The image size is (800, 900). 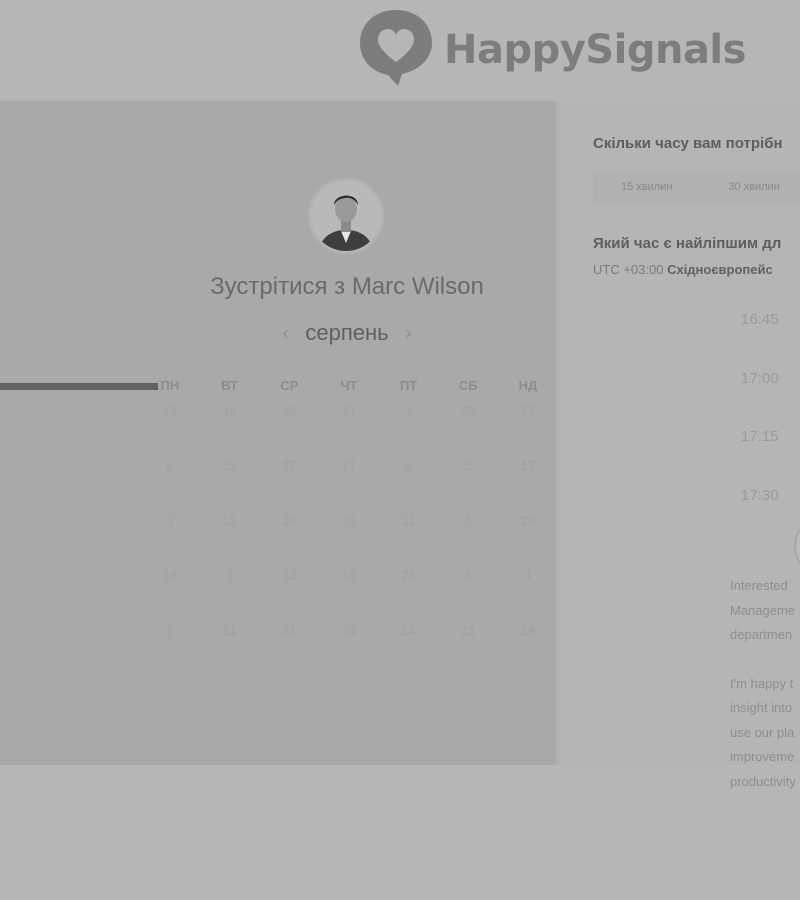 I want to click on calendar-day: 2, so click(x=170, y=630).